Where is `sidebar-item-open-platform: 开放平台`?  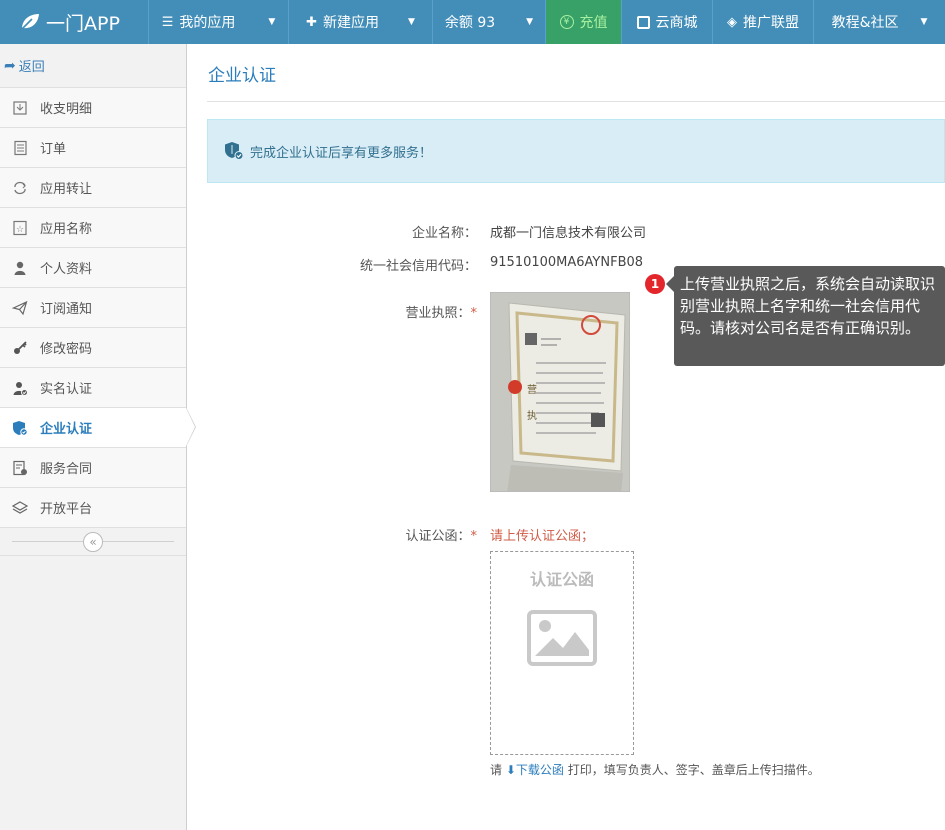 sidebar-item-open-platform: 开放平台 is located at coordinates (93, 508).